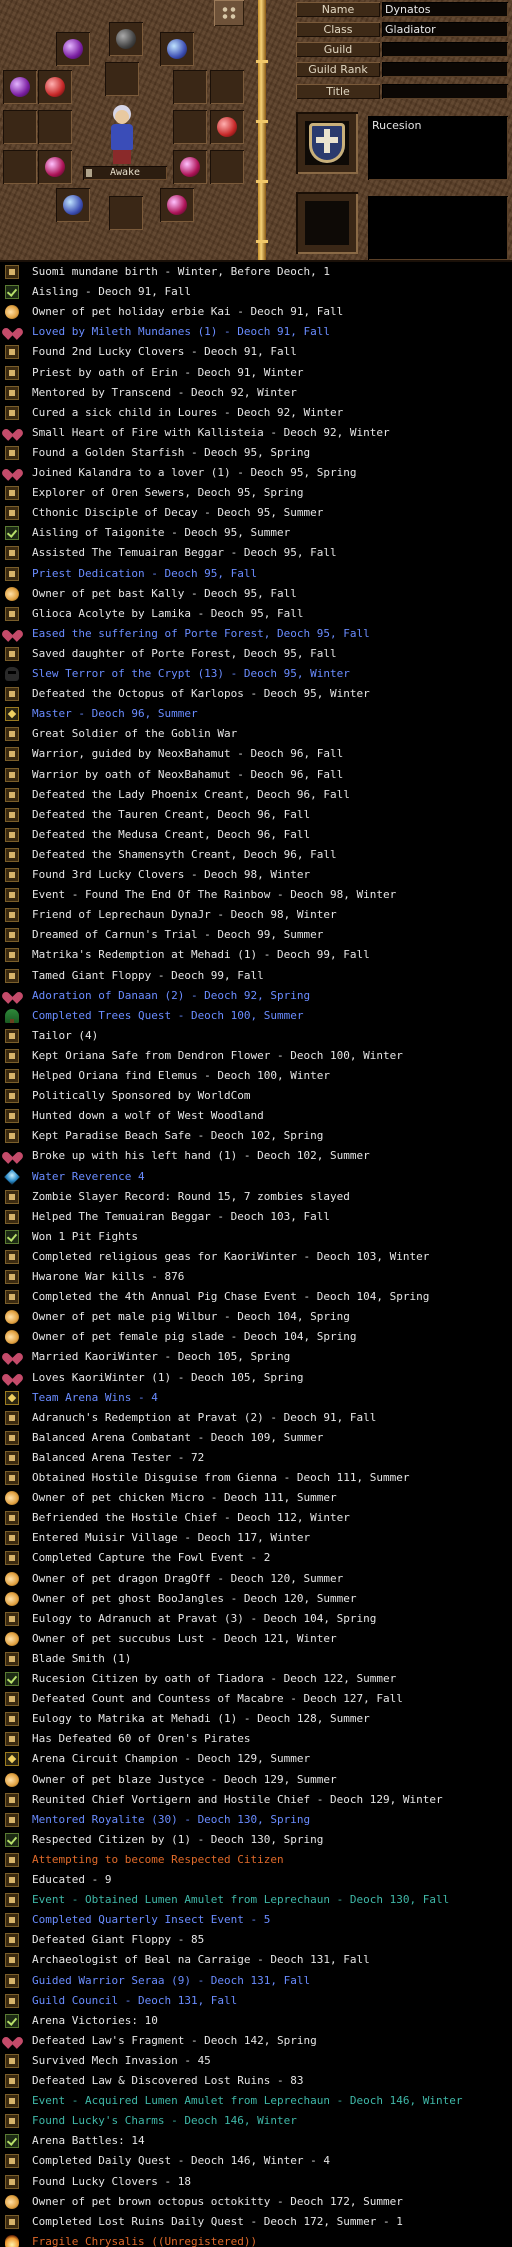 The width and height of the screenshot is (512, 2247). I want to click on legend-row: Survived Mech Invasion - 45, so click(256, 2061).